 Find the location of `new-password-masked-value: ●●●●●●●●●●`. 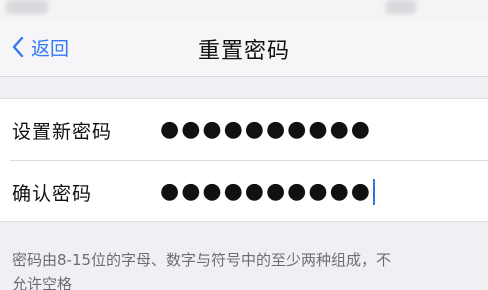

new-password-masked-value: ●●●●●●●●●● is located at coordinates (266, 129).